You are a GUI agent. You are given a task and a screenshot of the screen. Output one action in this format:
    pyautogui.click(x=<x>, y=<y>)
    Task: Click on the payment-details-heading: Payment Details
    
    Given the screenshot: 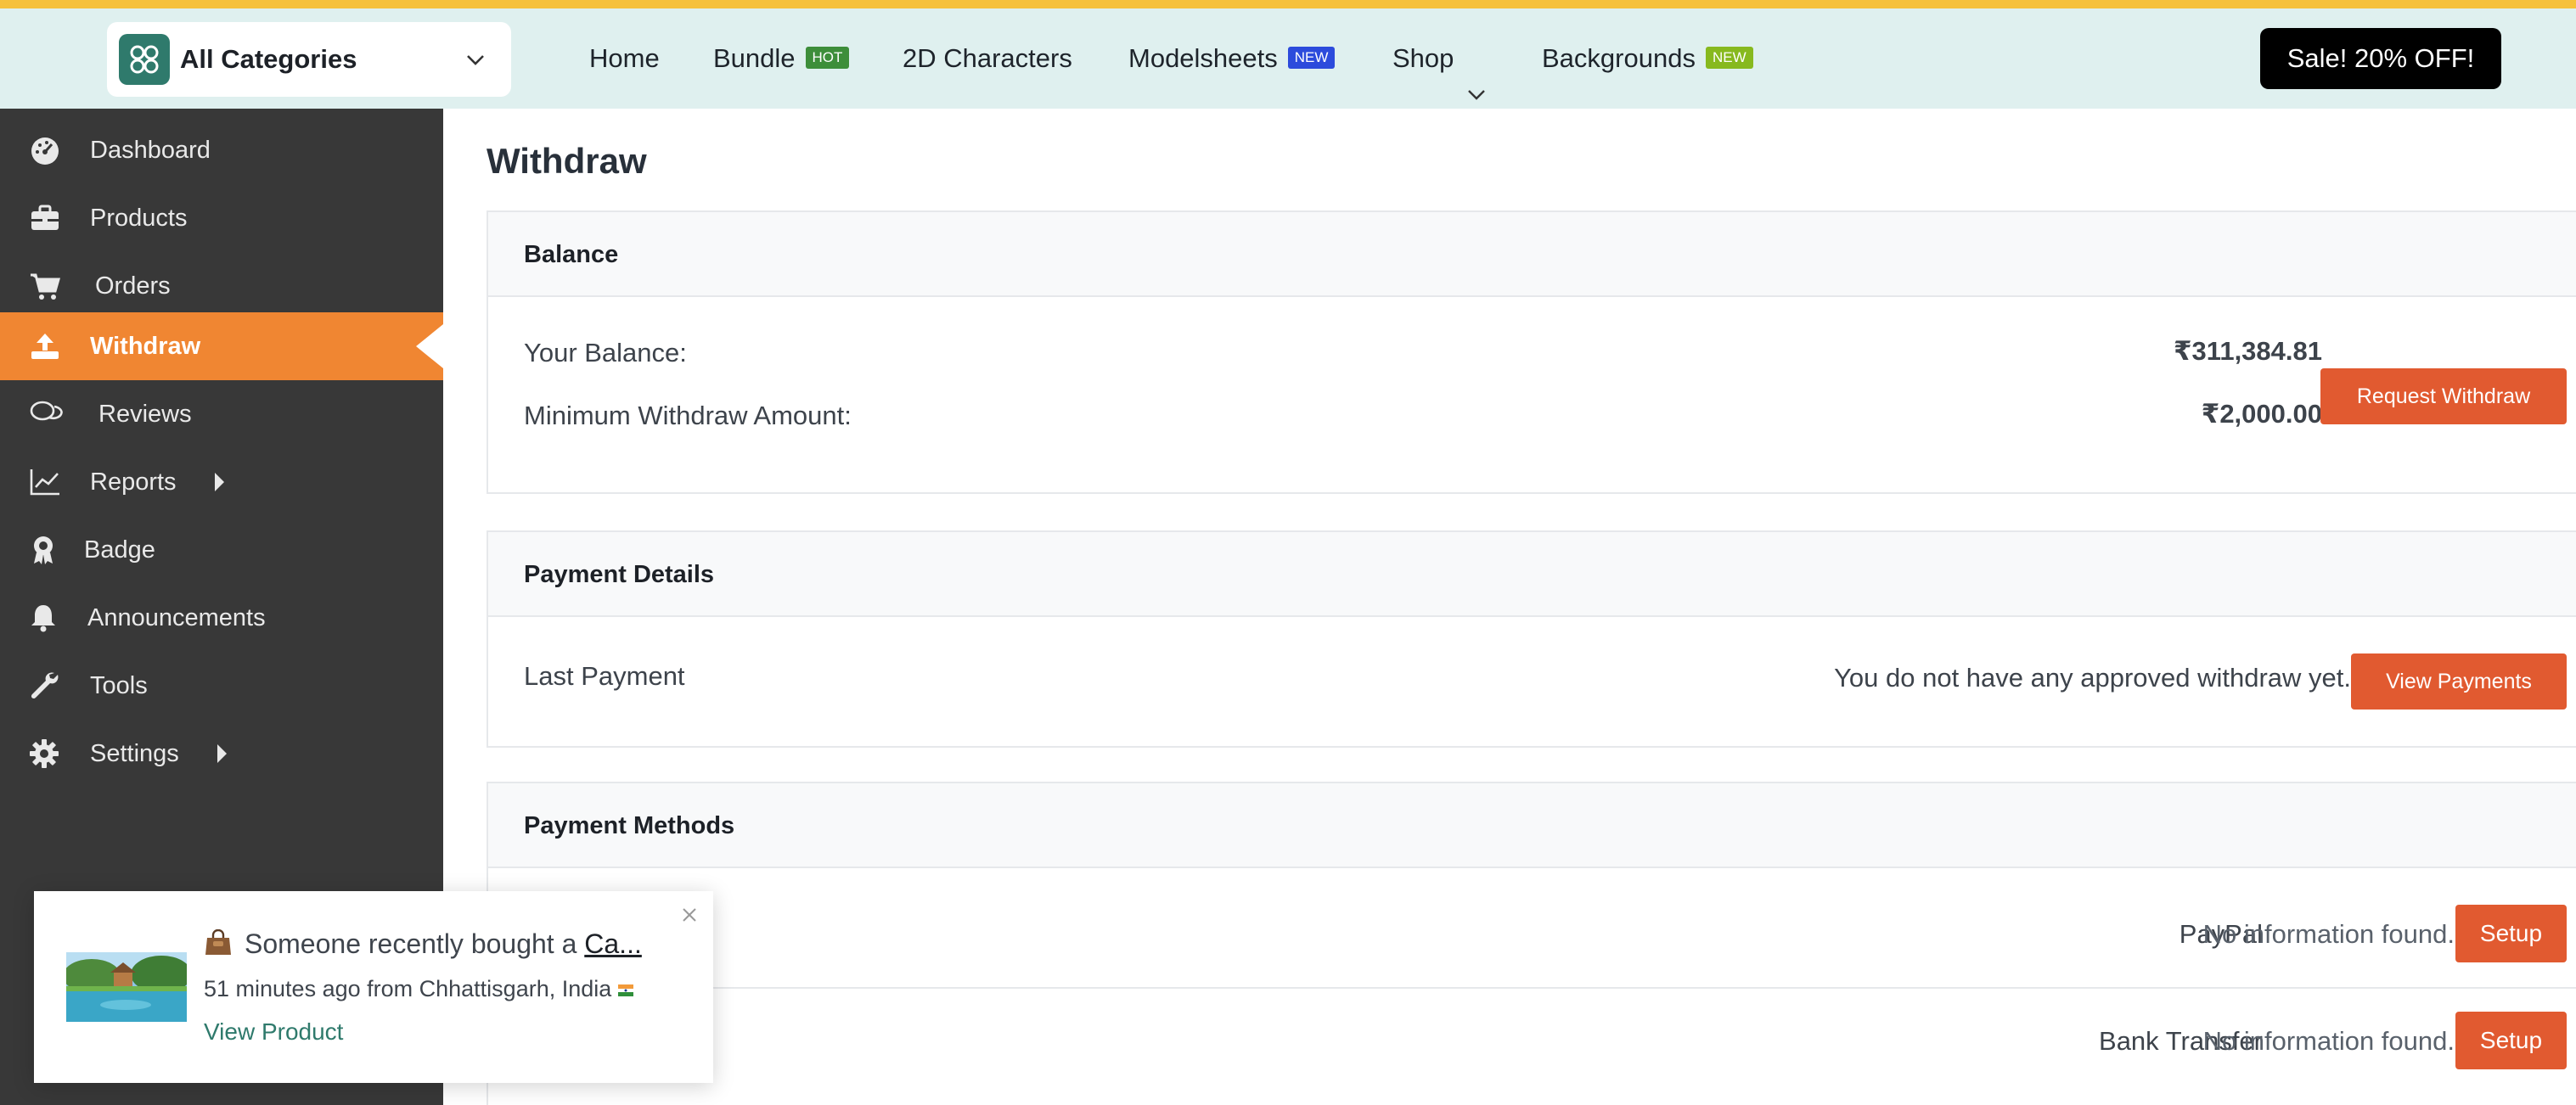 What is the action you would take?
    pyautogui.click(x=1532, y=574)
    